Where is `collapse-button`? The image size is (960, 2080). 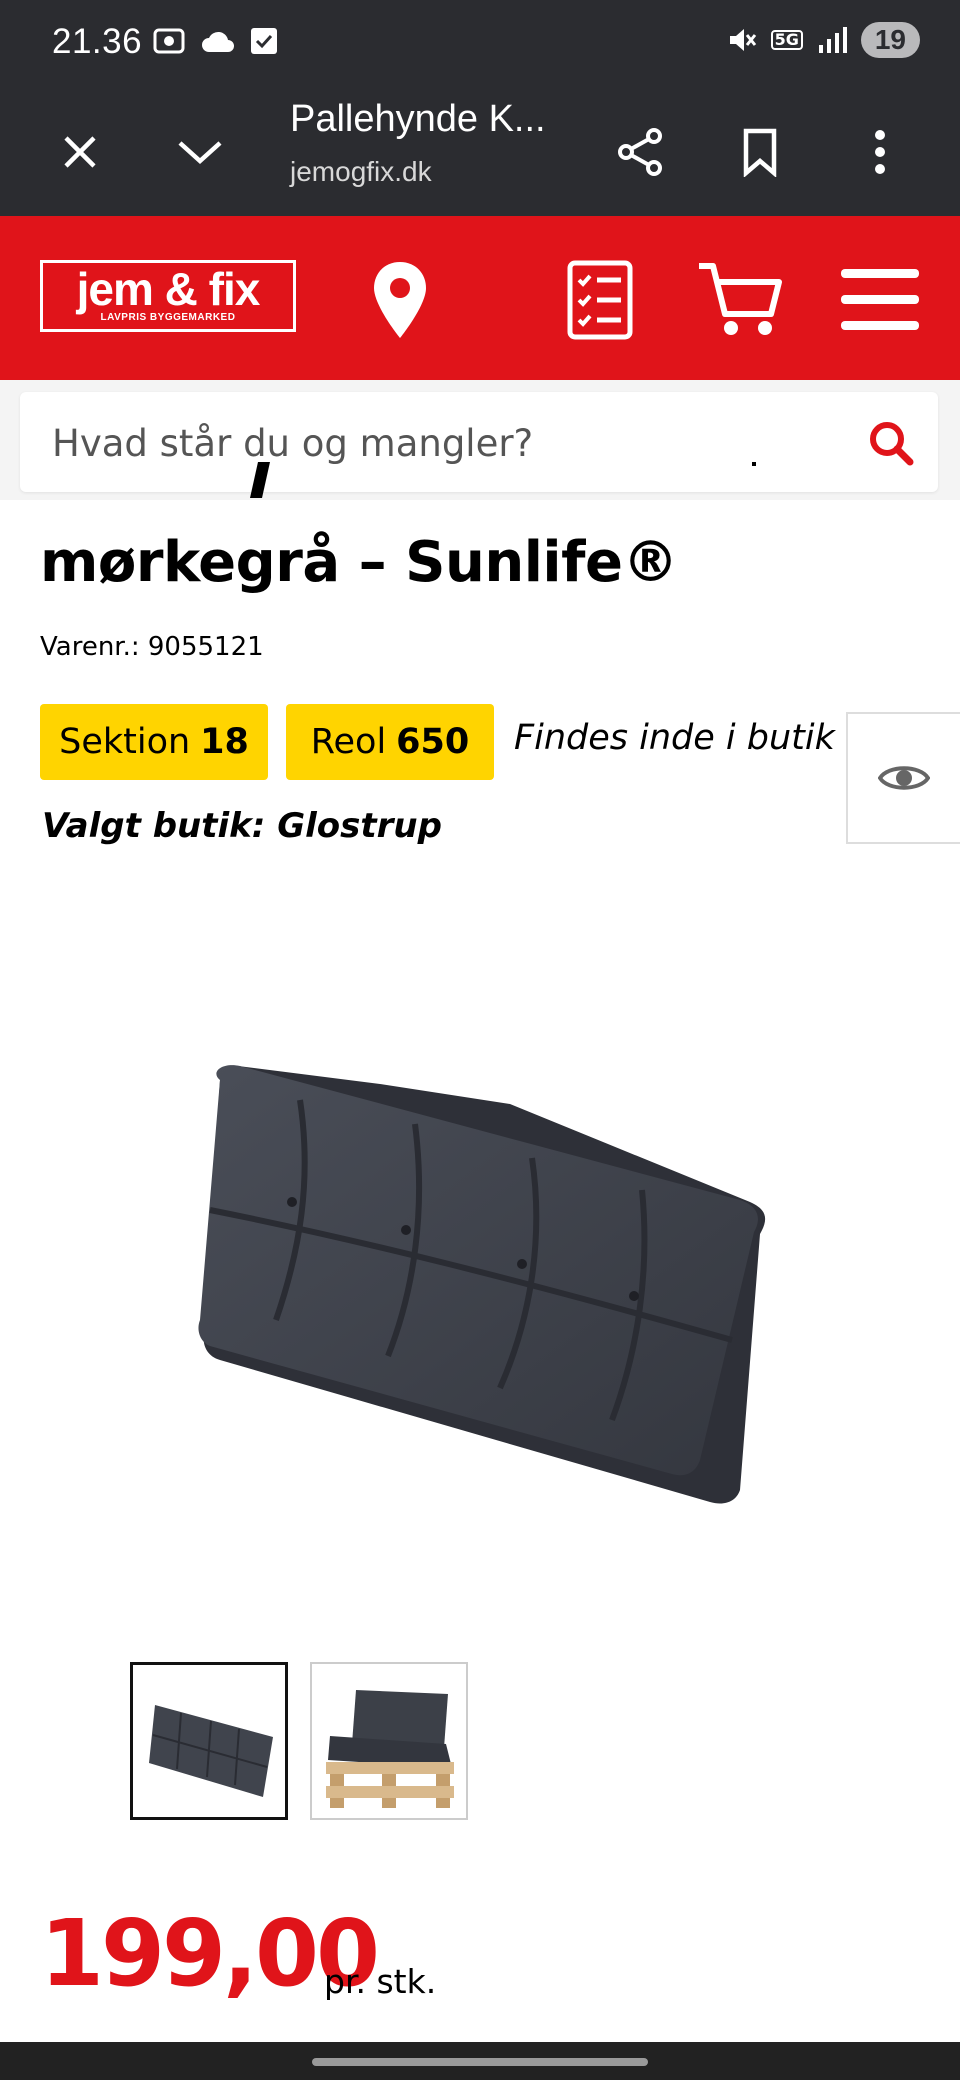
collapse-button is located at coordinates (200, 152).